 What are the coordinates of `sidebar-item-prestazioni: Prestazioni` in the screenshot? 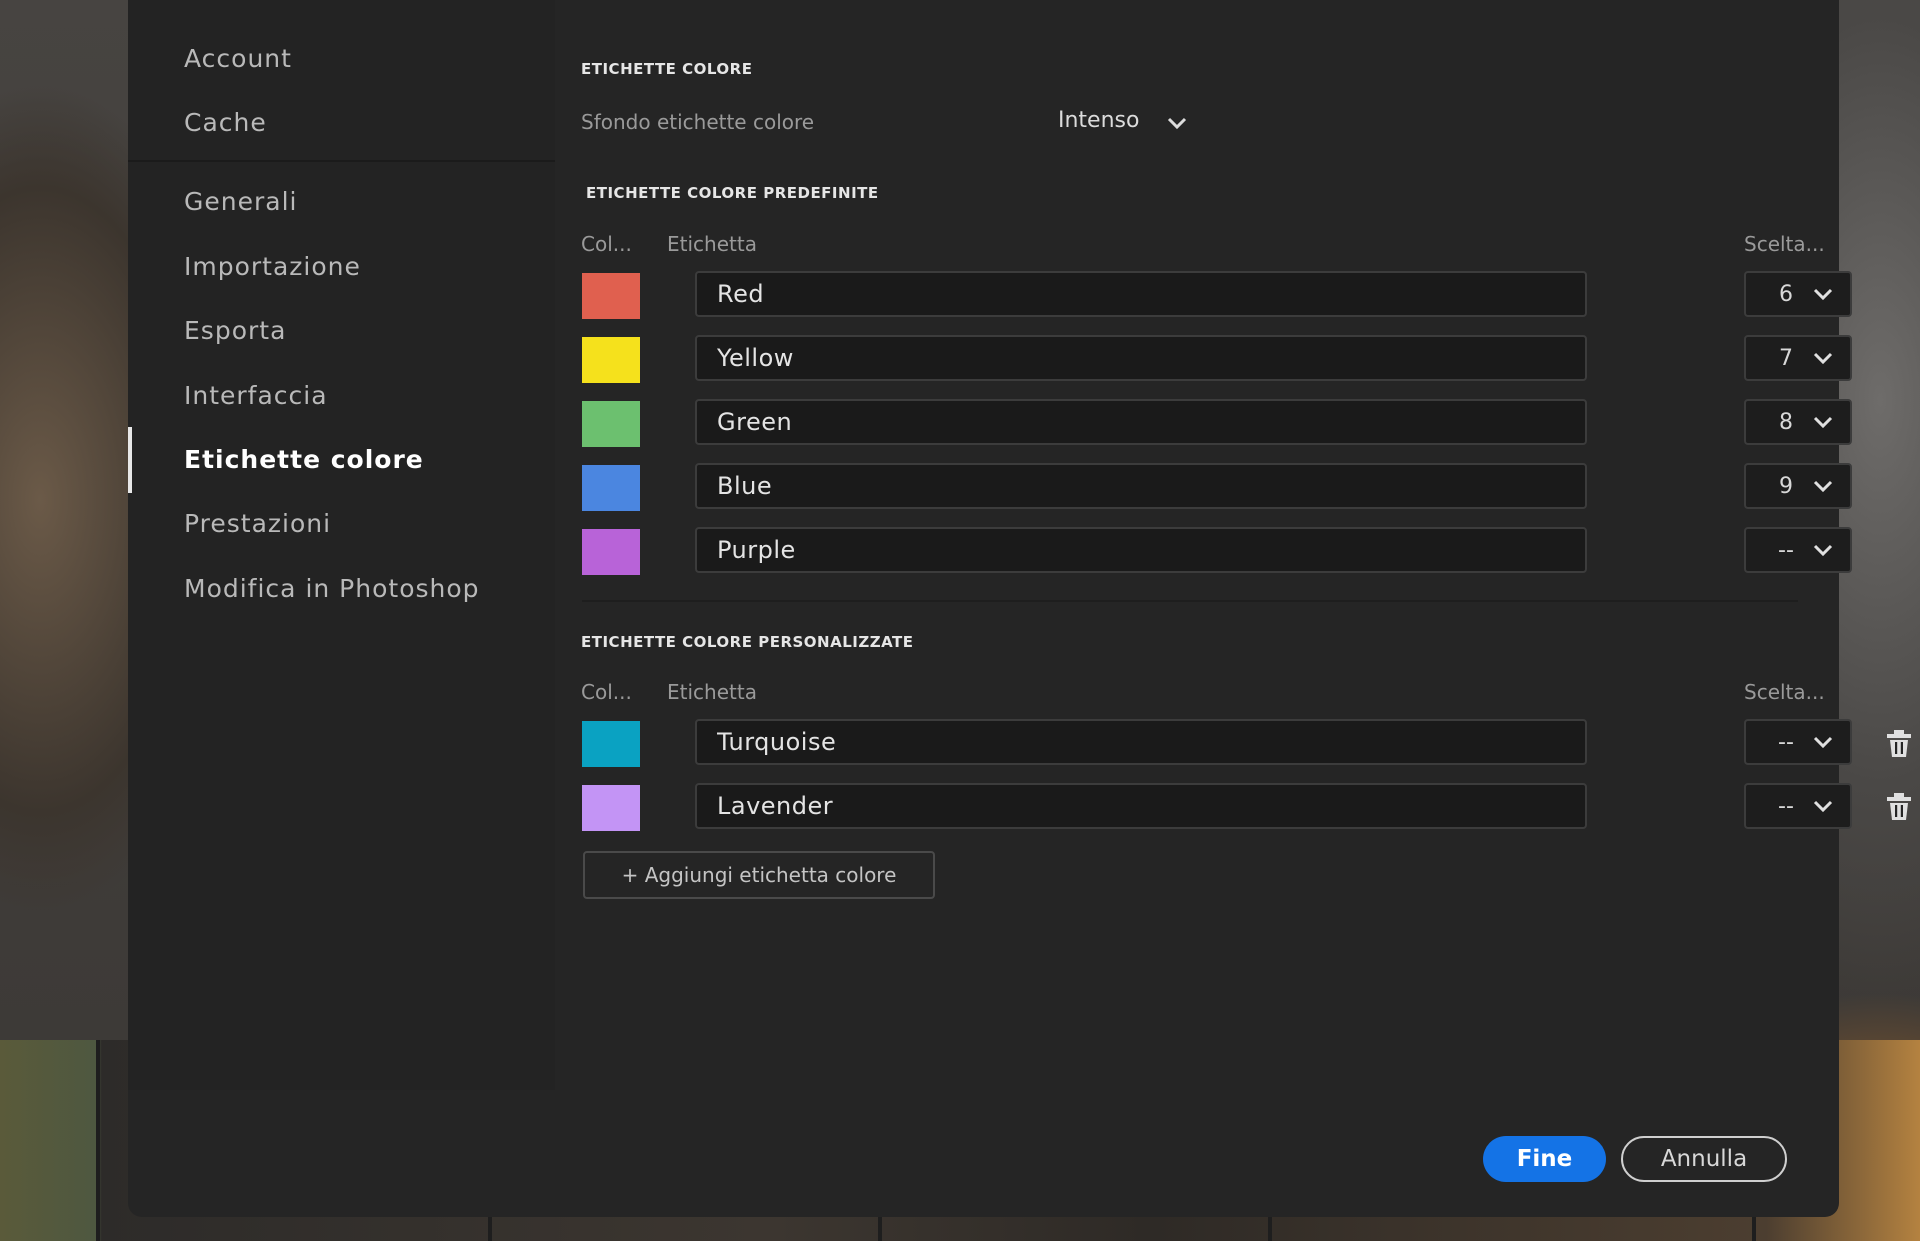 It's located at (257, 523).